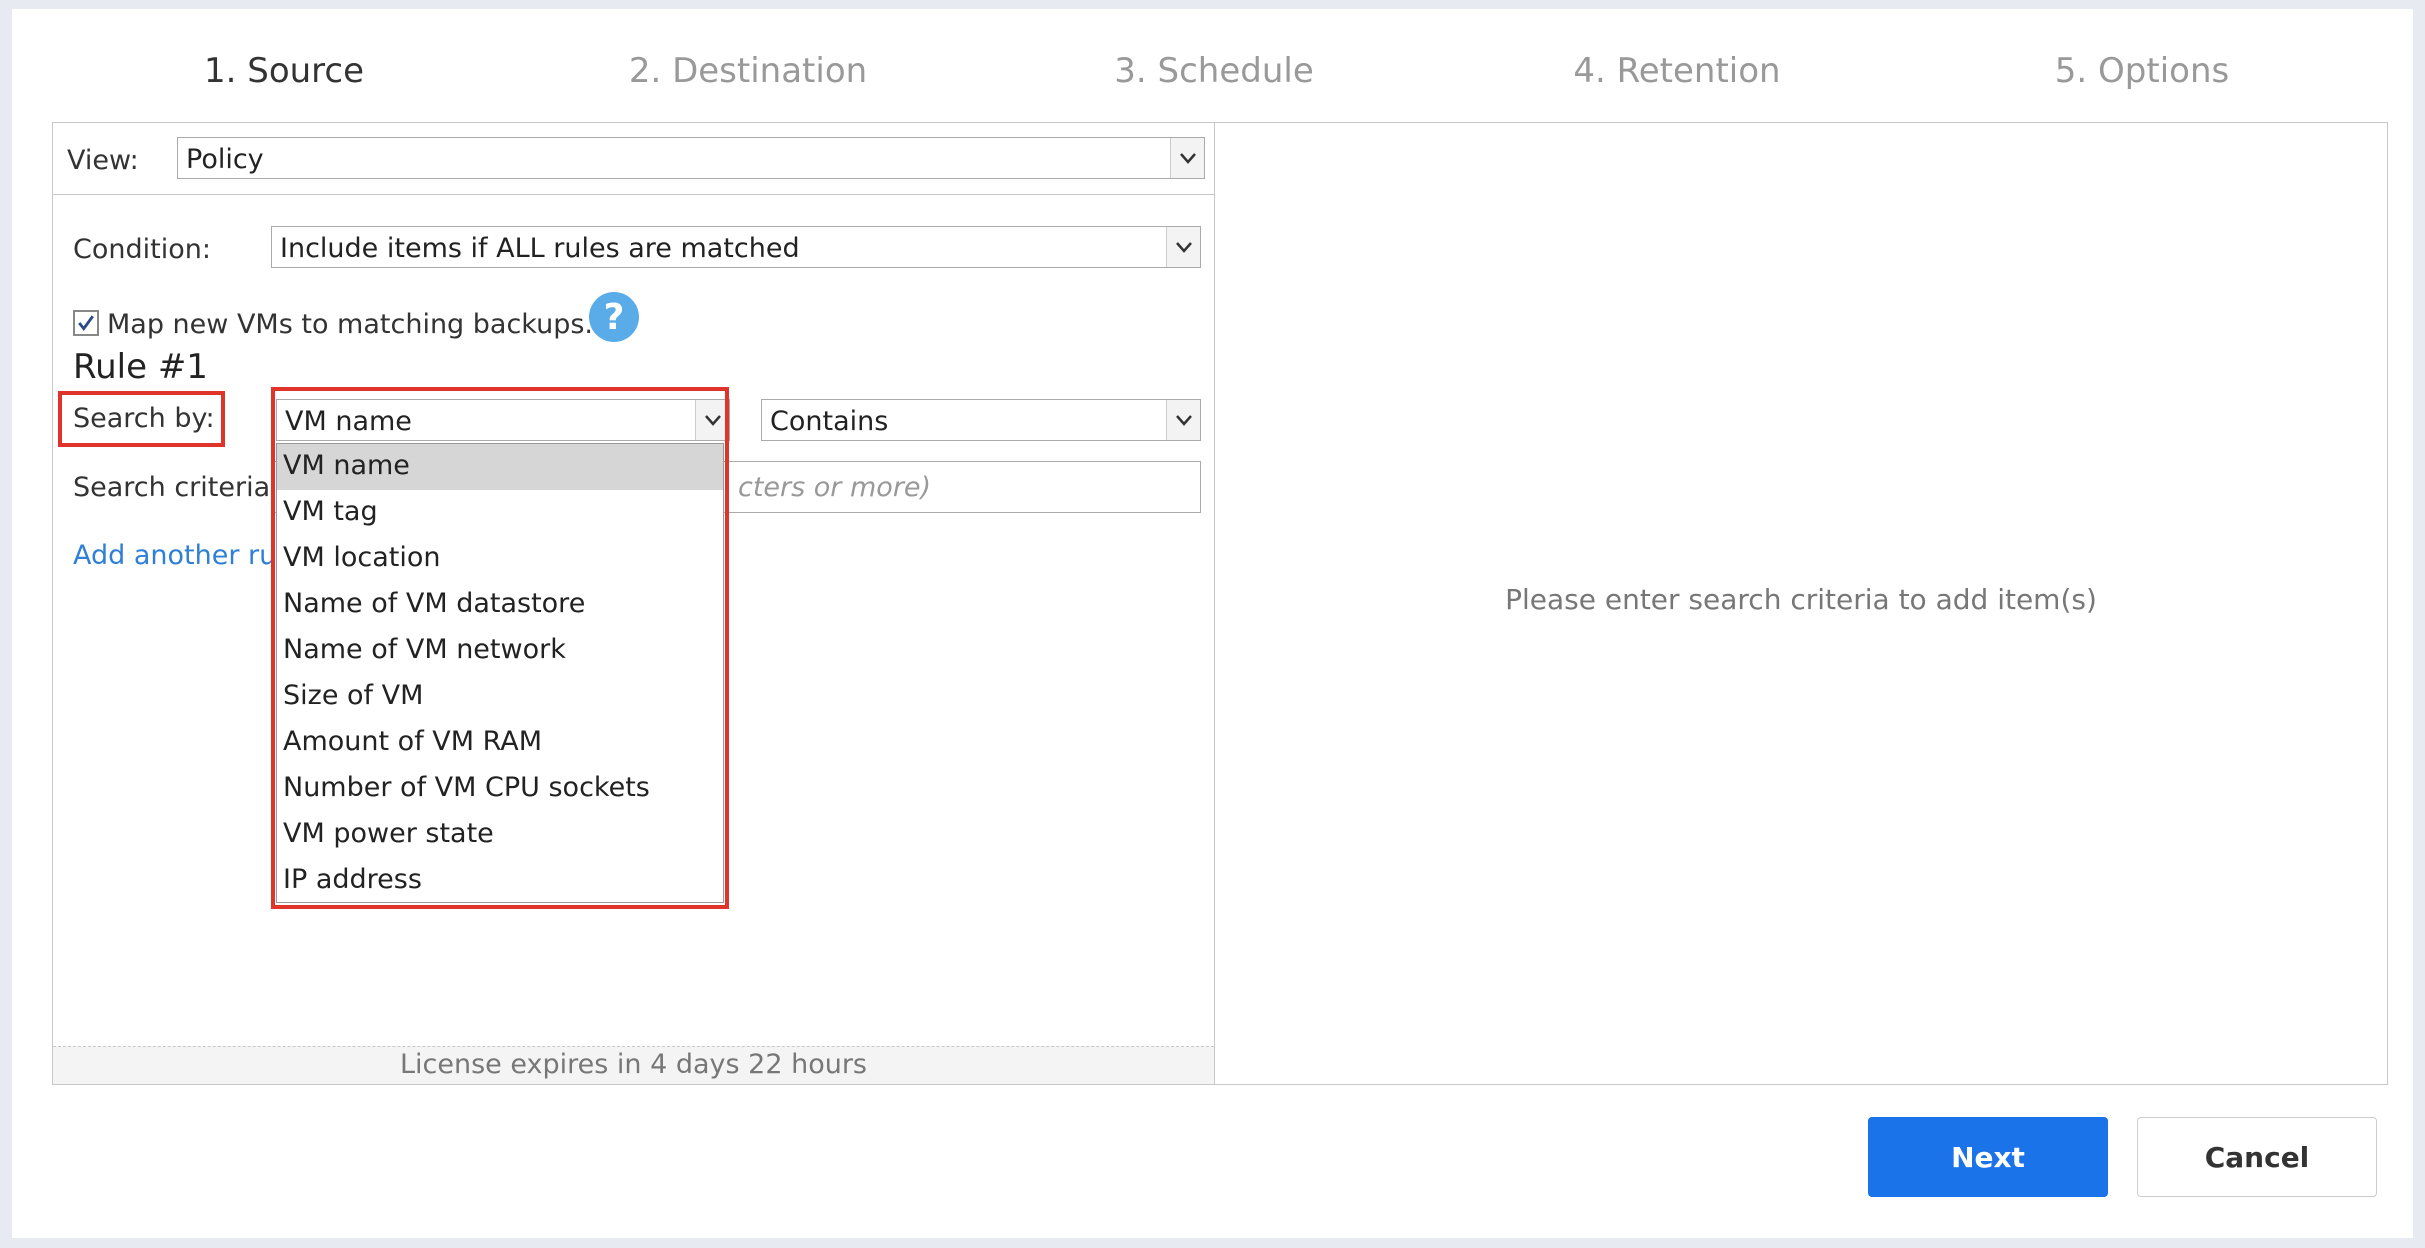 This screenshot has width=2425, height=1248. What do you see at coordinates (103, 160) in the screenshot?
I see `view-label: View:` at bounding box center [103, 160].